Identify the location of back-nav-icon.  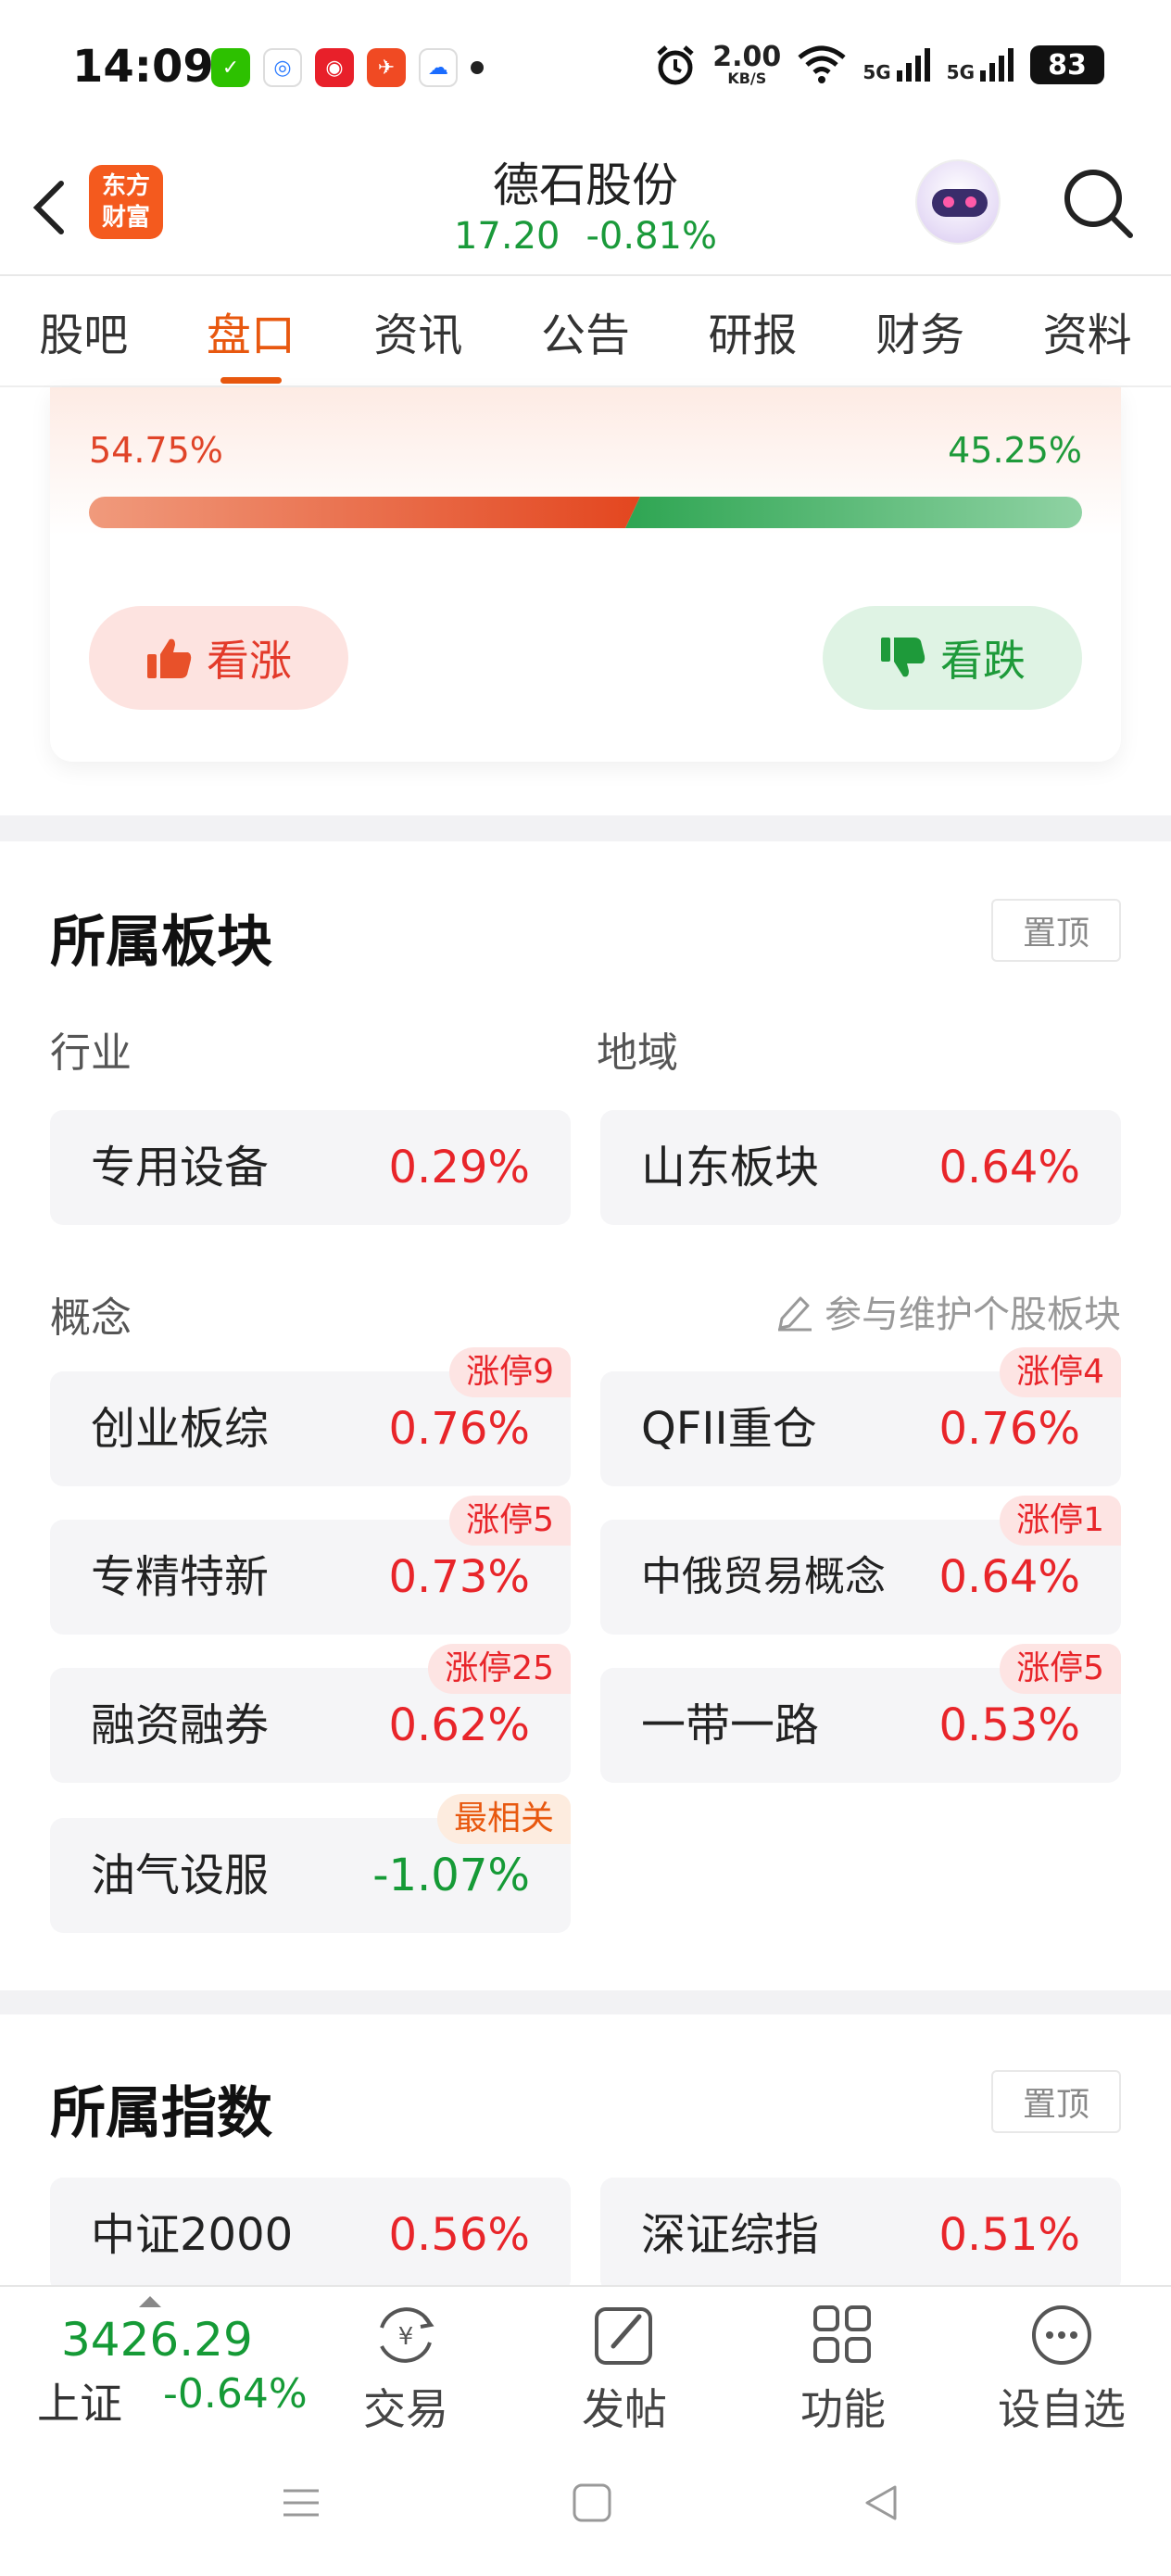
(881, 2503).